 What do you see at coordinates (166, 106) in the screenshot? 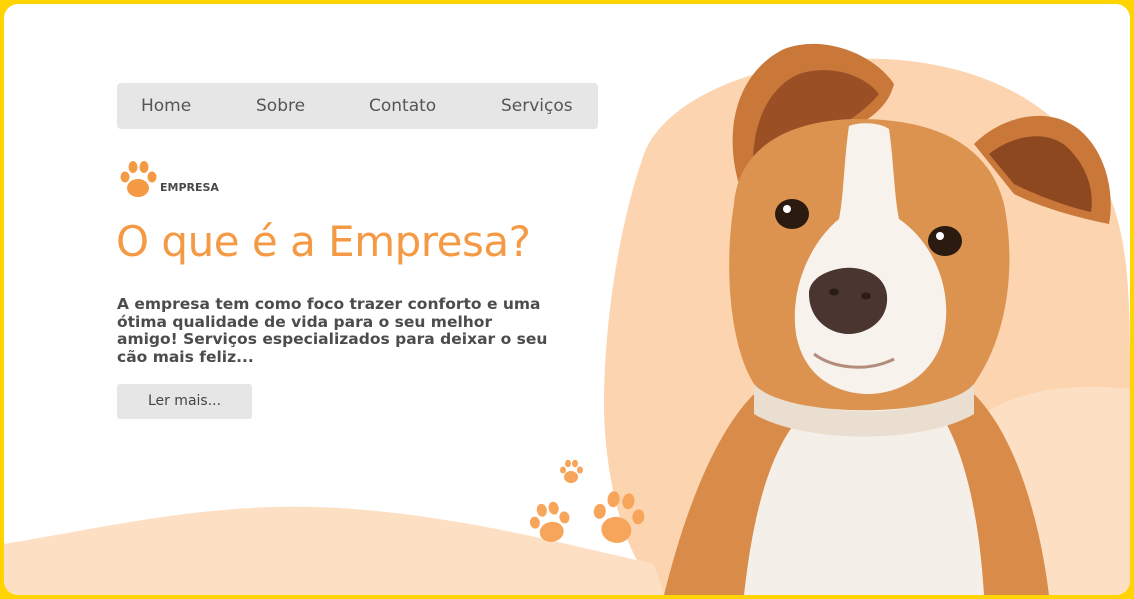
I see `nav-home-link: Home` at bounding box center [166, 106].